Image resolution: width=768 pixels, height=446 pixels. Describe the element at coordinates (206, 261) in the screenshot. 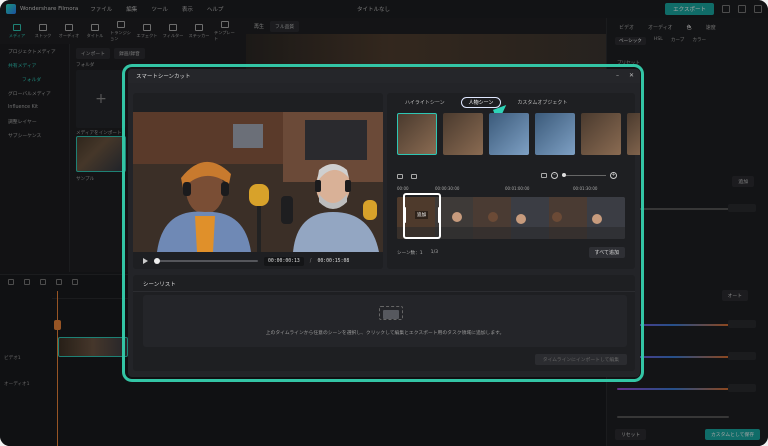

I see `player-seek-bar` at that location.